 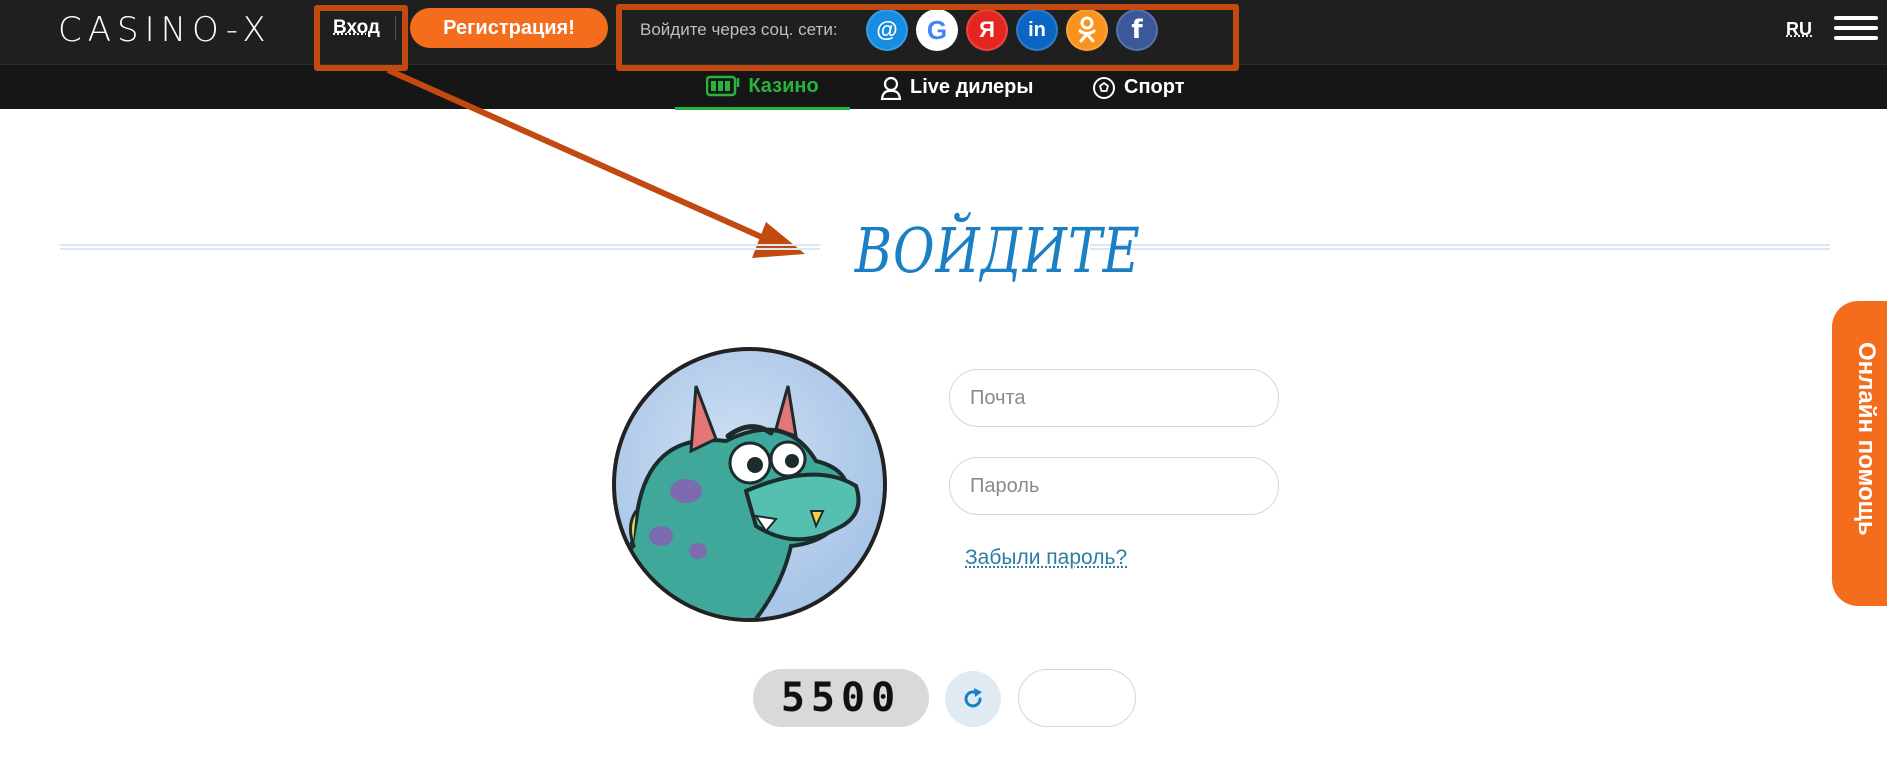 I want to click on password-field, so click(x=1114, y=486).